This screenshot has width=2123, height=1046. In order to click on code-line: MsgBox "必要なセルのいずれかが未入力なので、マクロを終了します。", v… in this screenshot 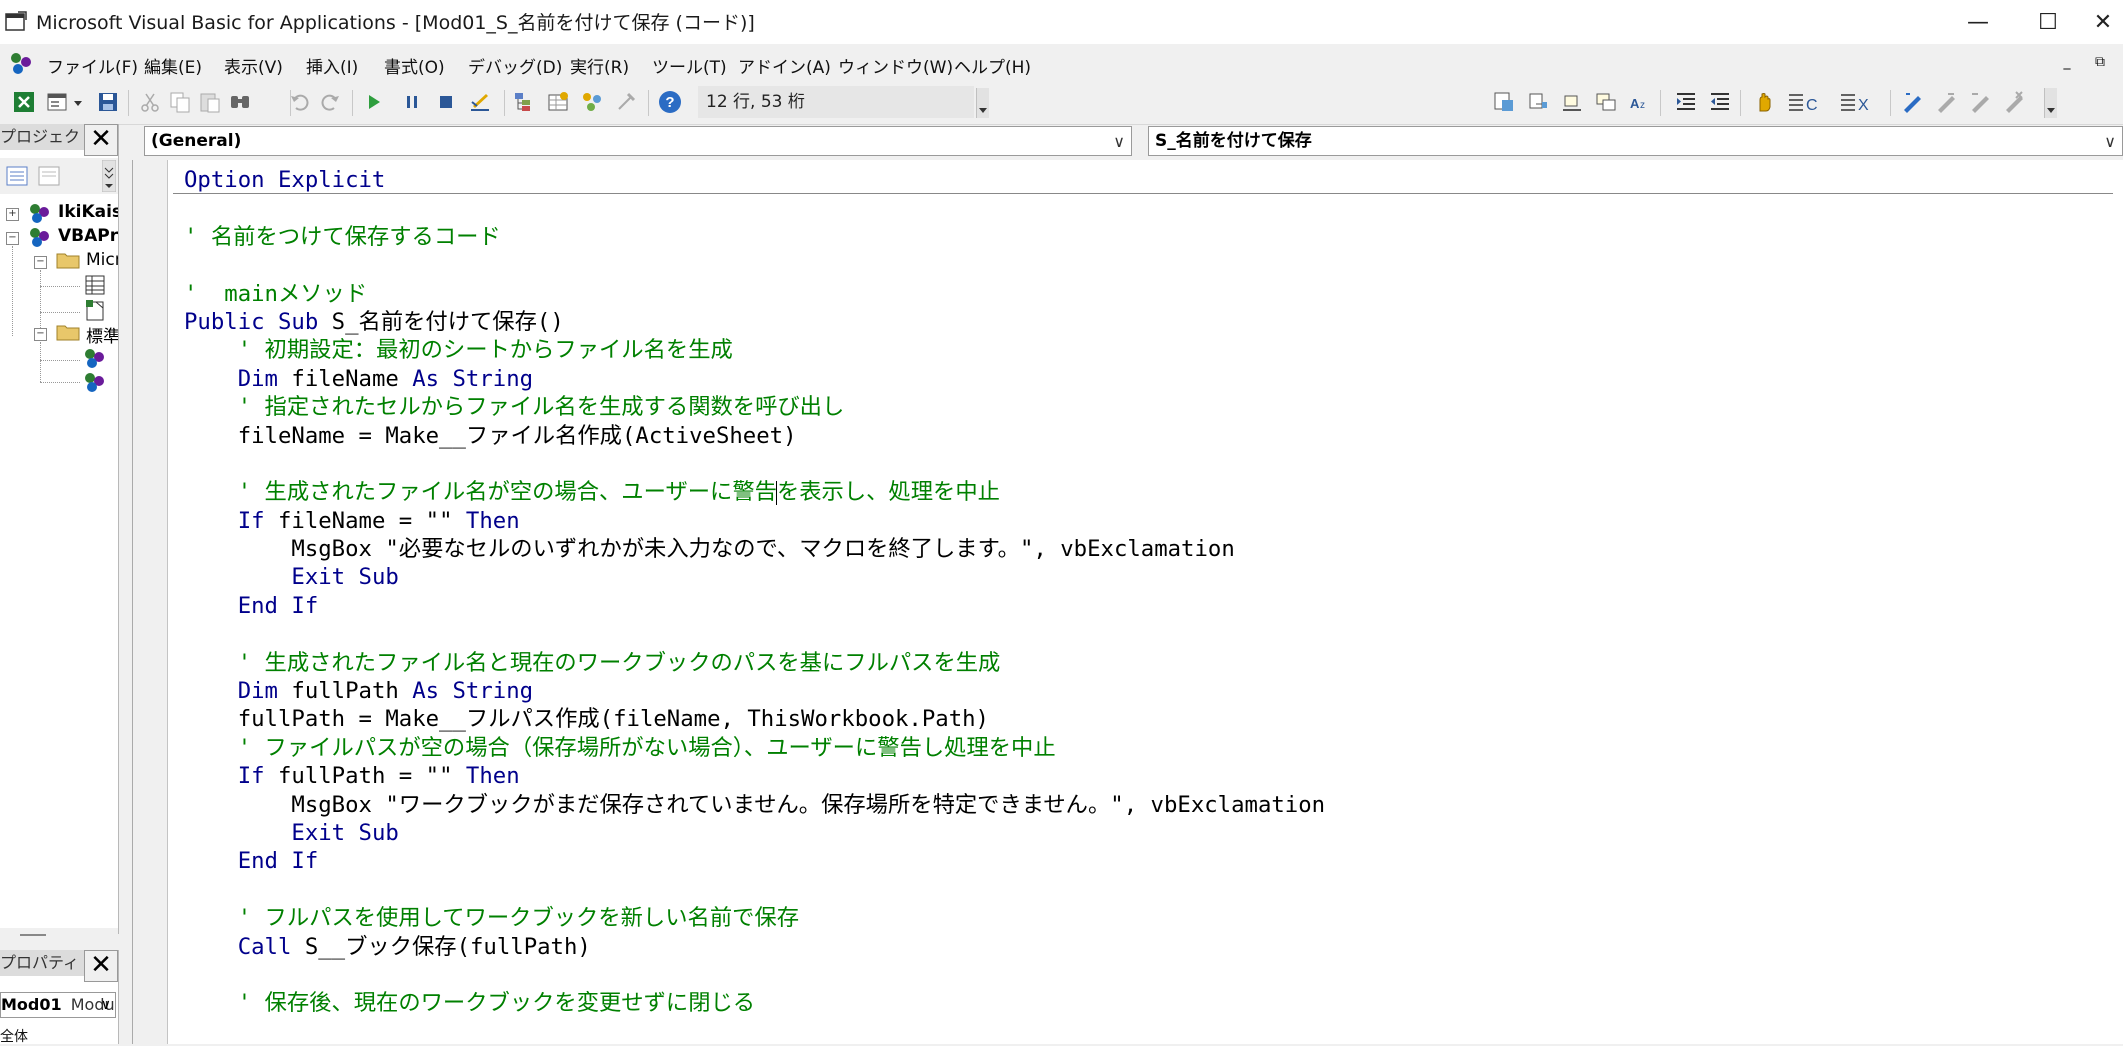, I will do `click(1149, 549)`.